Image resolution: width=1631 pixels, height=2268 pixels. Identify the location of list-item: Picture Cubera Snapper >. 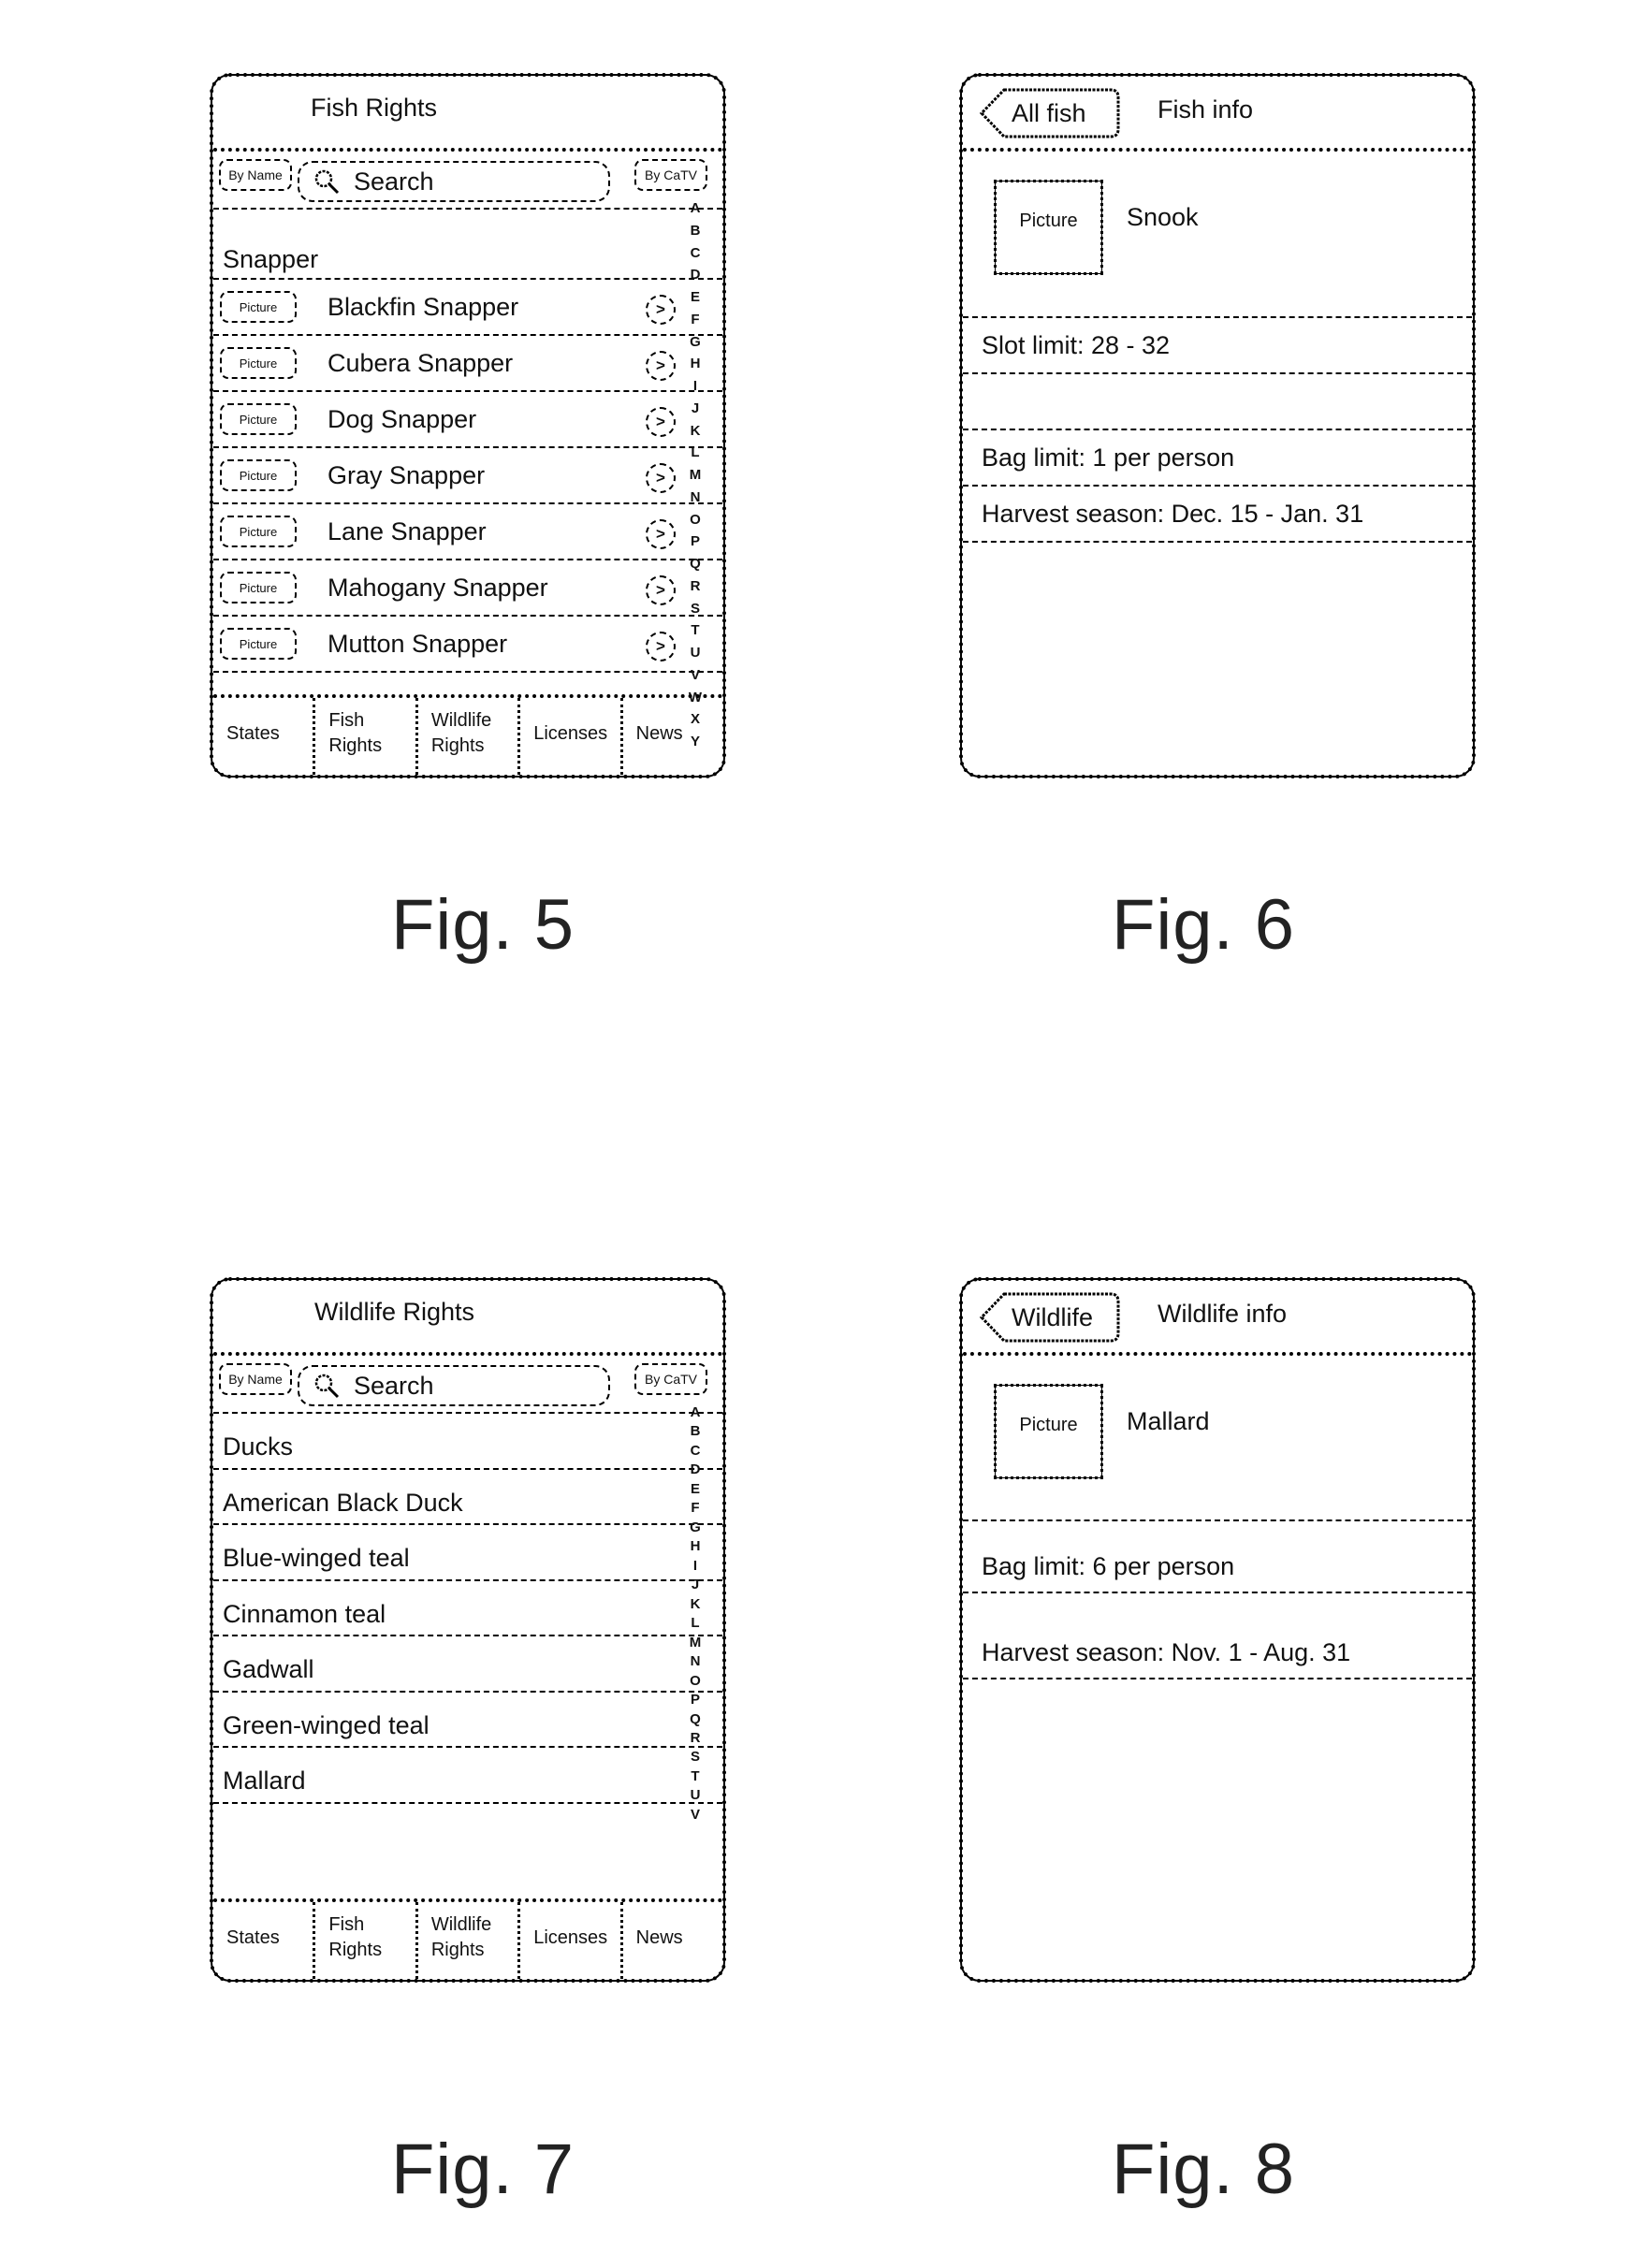
(468, 364).